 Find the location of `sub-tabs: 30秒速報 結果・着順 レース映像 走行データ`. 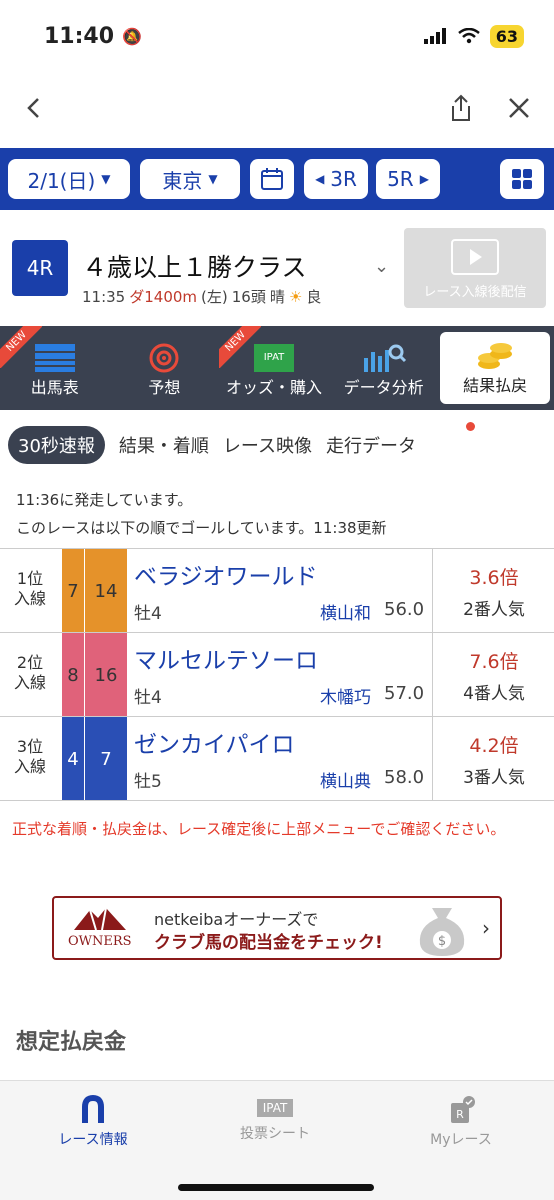

sub-tabs: 30秒速報 結果・着順 レース映像 走行データ is located at coordinates (241, 443).